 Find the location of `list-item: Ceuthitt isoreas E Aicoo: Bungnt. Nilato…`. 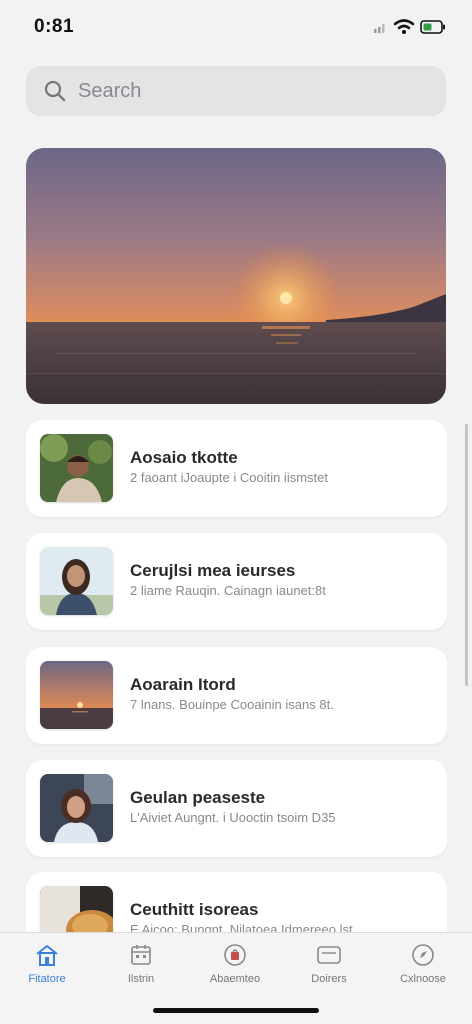

list-item: Ceuthitt isoreas E Aicoo: Bungnt. Nilato… is located at coordinates (236, 902).